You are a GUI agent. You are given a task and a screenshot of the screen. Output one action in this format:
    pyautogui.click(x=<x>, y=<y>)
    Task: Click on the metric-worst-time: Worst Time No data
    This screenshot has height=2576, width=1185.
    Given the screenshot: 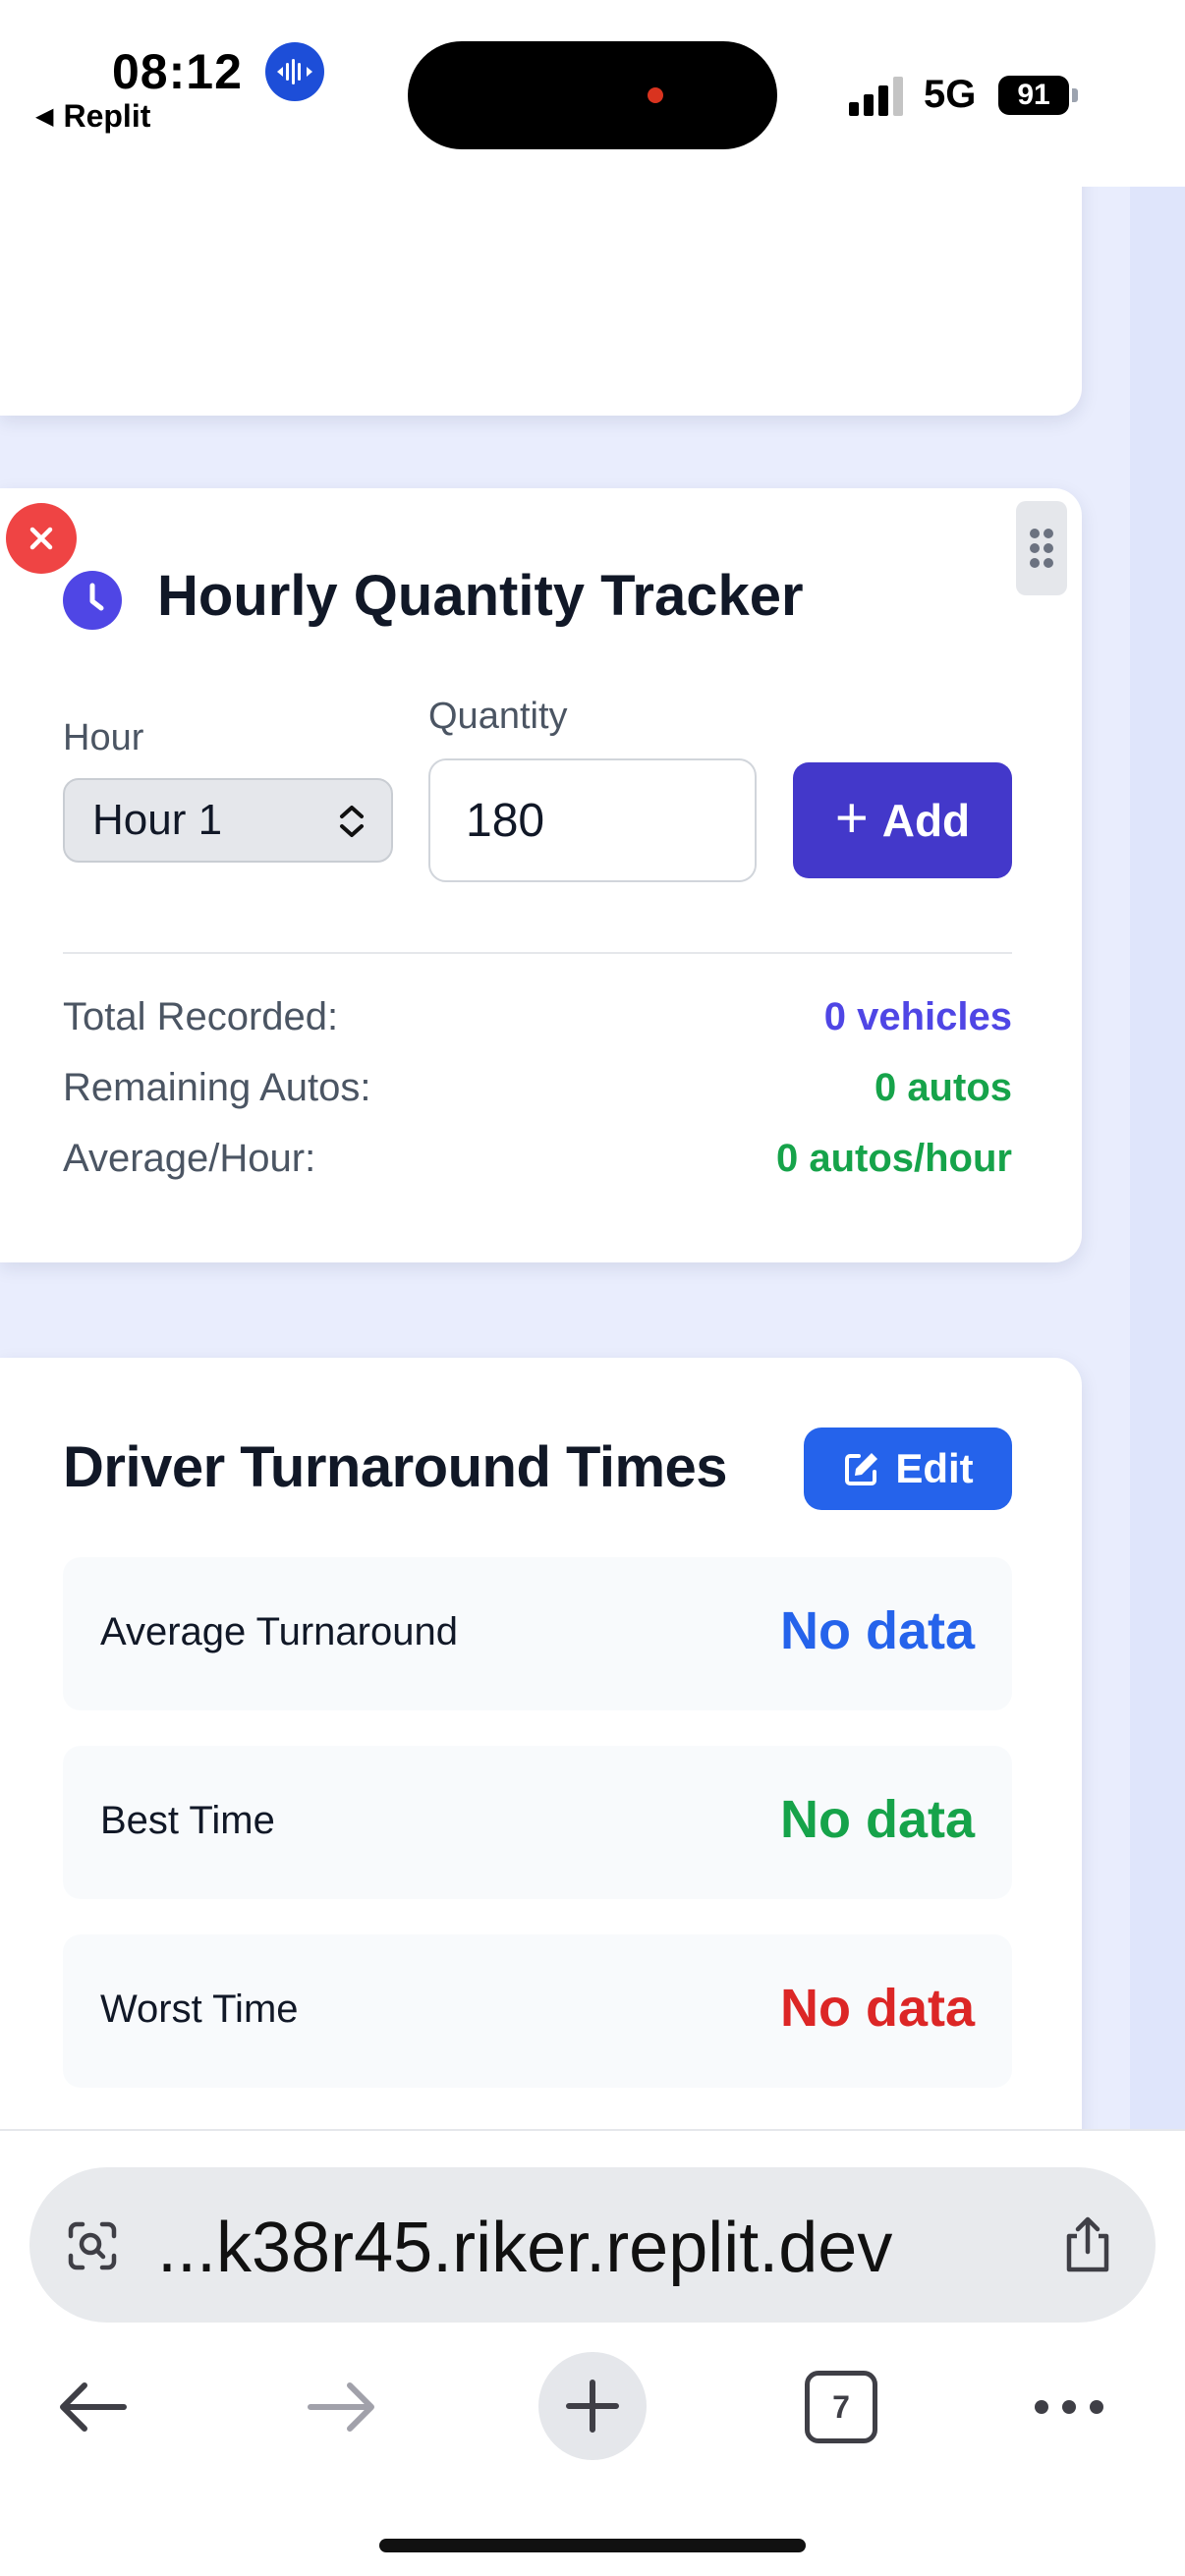 What is the action you would take?
    pyautogui.click(x=538, y=2011)
    